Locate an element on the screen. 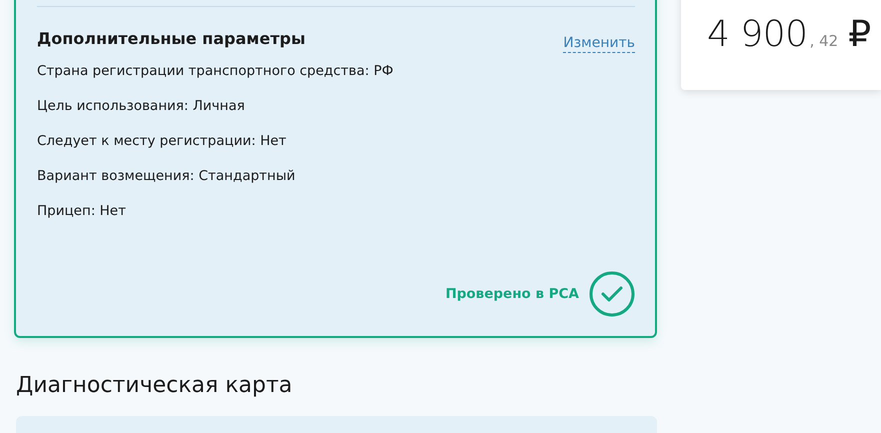 The height and width of the screenshot is (433, 881). price-kopecks: , 42 is located at coordinates (824, 41).